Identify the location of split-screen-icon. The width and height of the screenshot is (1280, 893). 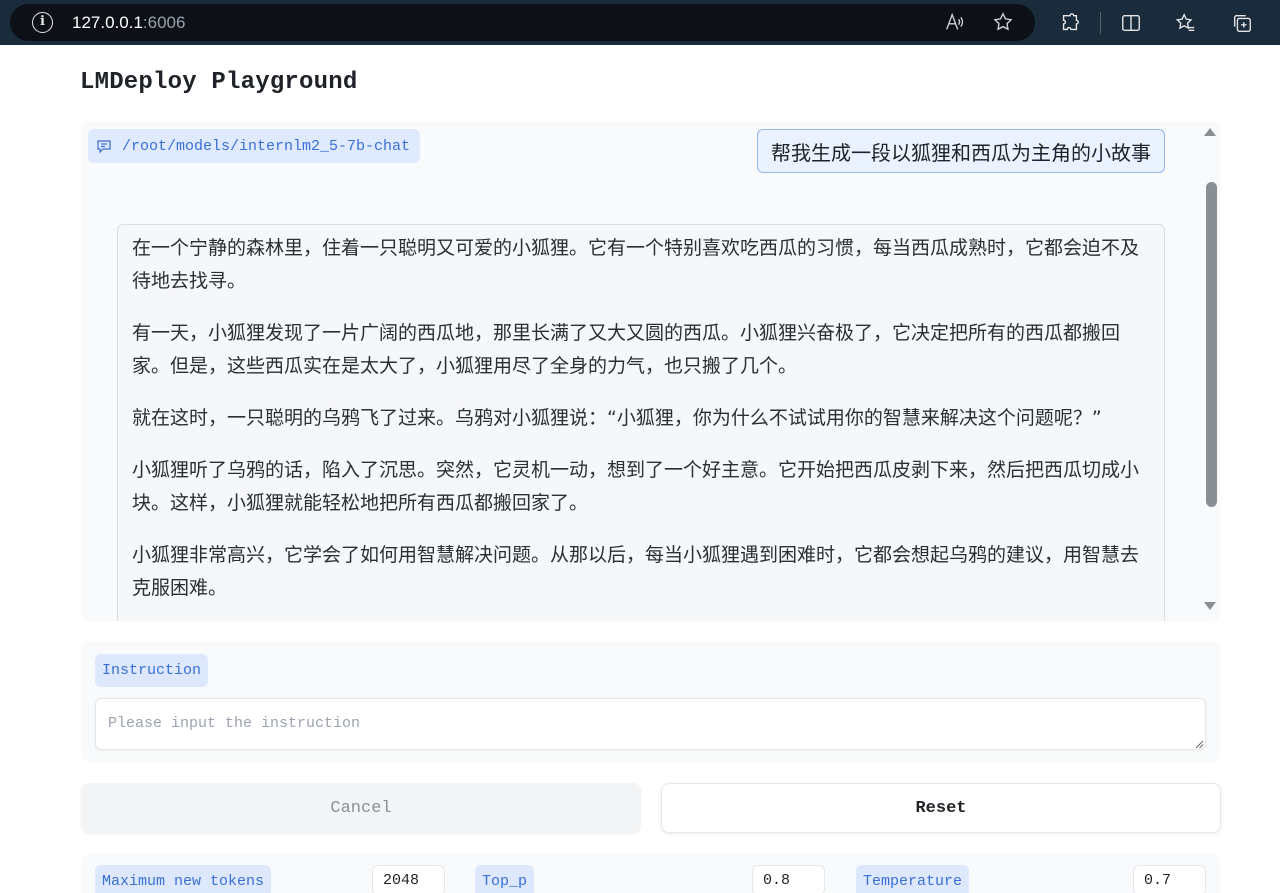
(1131, 23).